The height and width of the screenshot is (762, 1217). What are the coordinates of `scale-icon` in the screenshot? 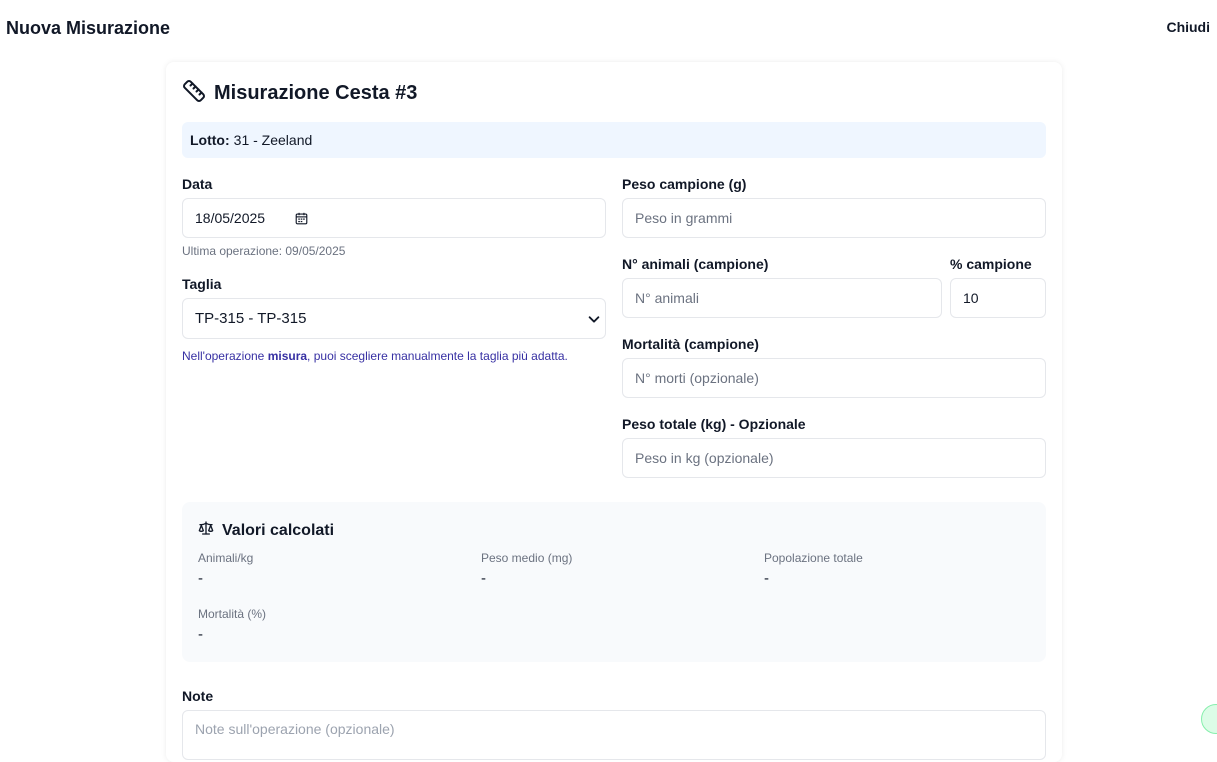 It's located at (206, 530).